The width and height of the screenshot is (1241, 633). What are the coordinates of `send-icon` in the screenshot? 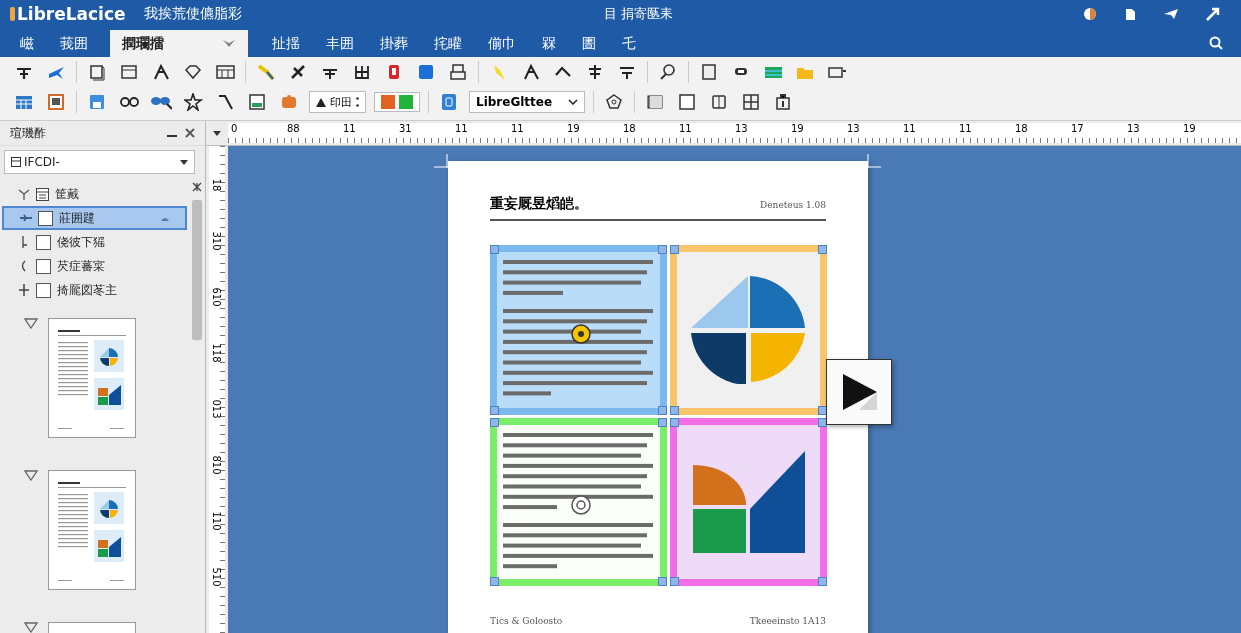 It's located at (1171, 14).